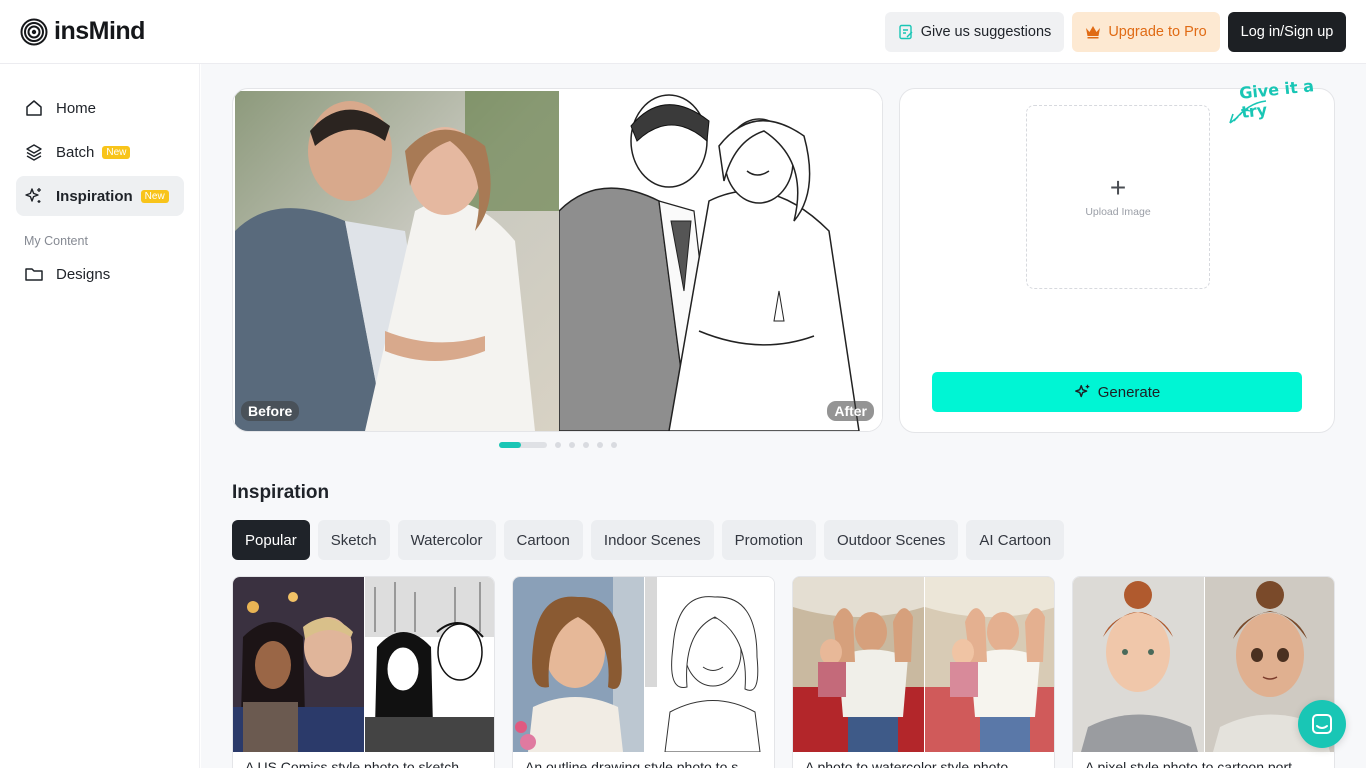  What do you see at coordinates (100, 108) in the screenshot?
I see `sidebar-item-home: Home` at bounding box center [100, 108].